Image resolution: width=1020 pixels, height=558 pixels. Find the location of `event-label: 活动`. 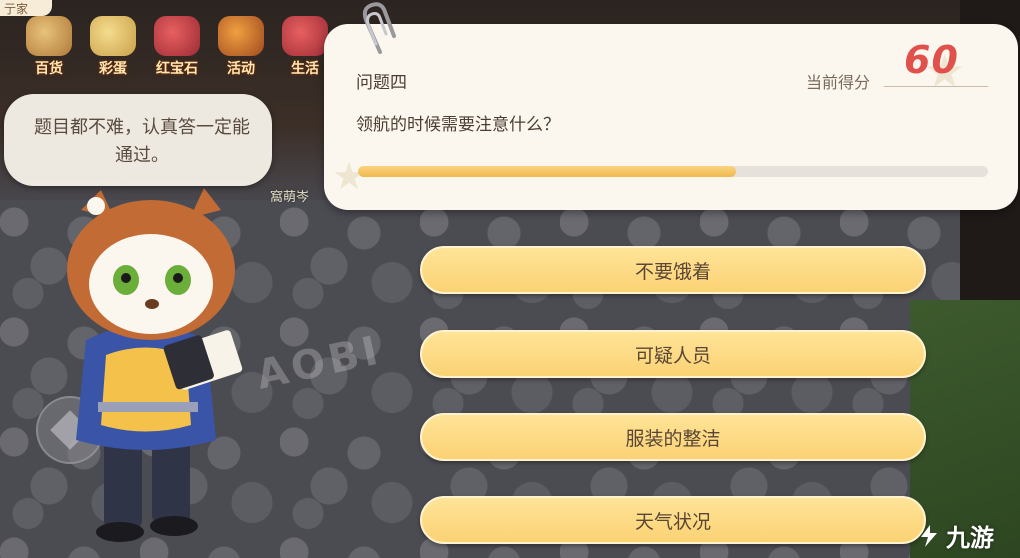

event-label: 活动 is located at coordinates (241, 69).